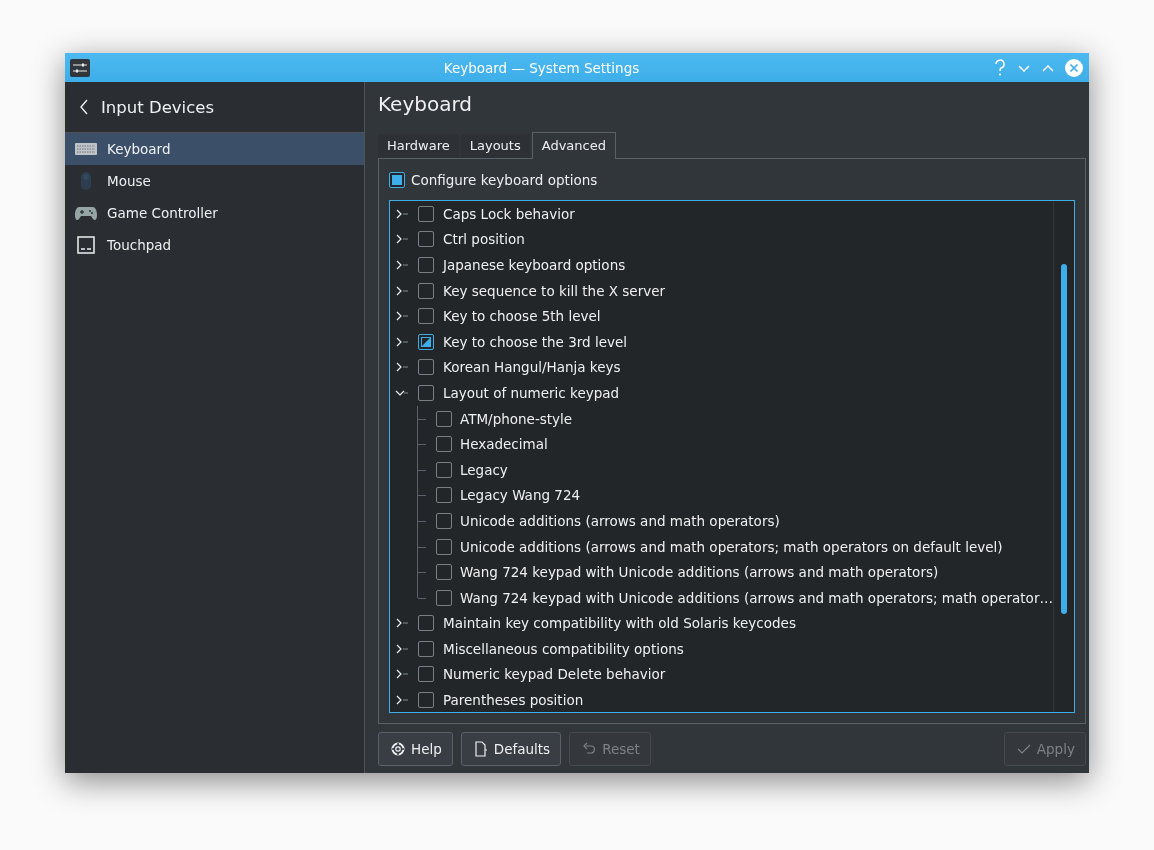 This screenshot has width=1154, height=850. I want to click on option-label: Ctrl position, so click(484, 239).